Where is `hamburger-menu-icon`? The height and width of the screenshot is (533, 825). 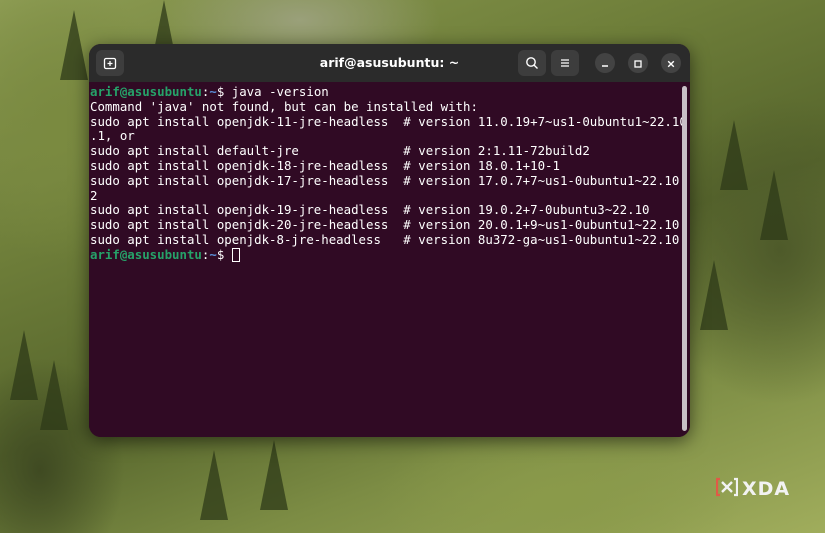
hamburger-menu-icon is located at coordinates (565, 63).